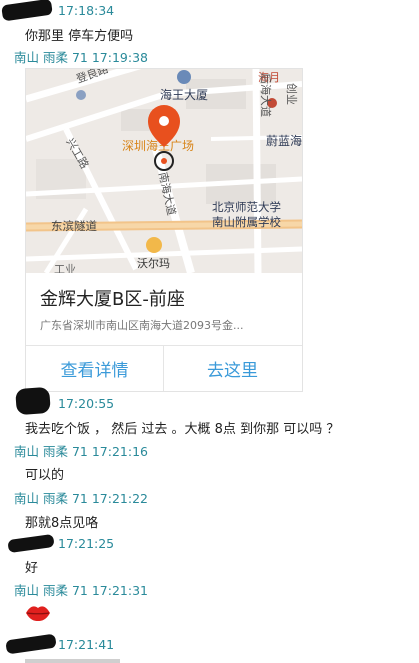  I want to click on message-time: 17:20:55, so click(86, 403).